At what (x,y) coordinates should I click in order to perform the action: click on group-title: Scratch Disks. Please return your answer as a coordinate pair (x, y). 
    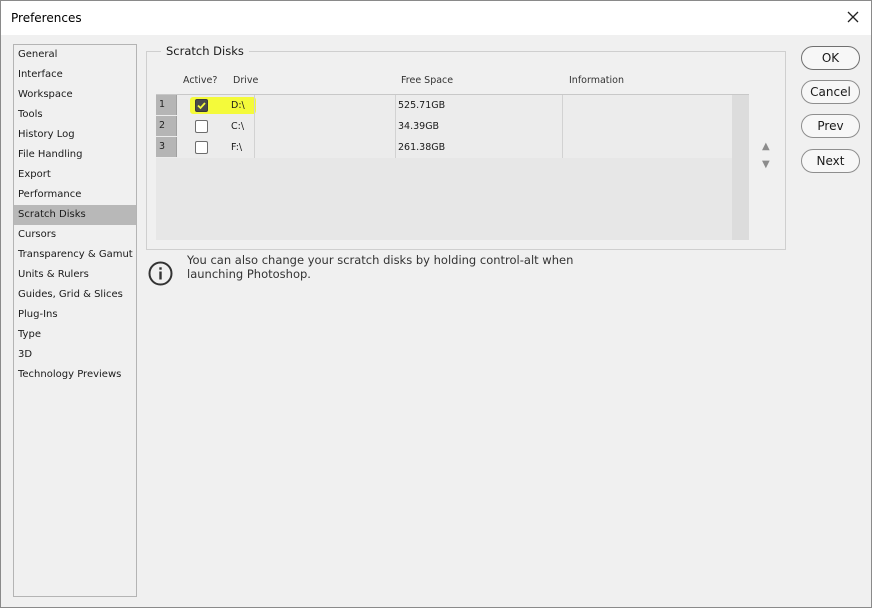
    Looking at the image, I should click on (205, 51).